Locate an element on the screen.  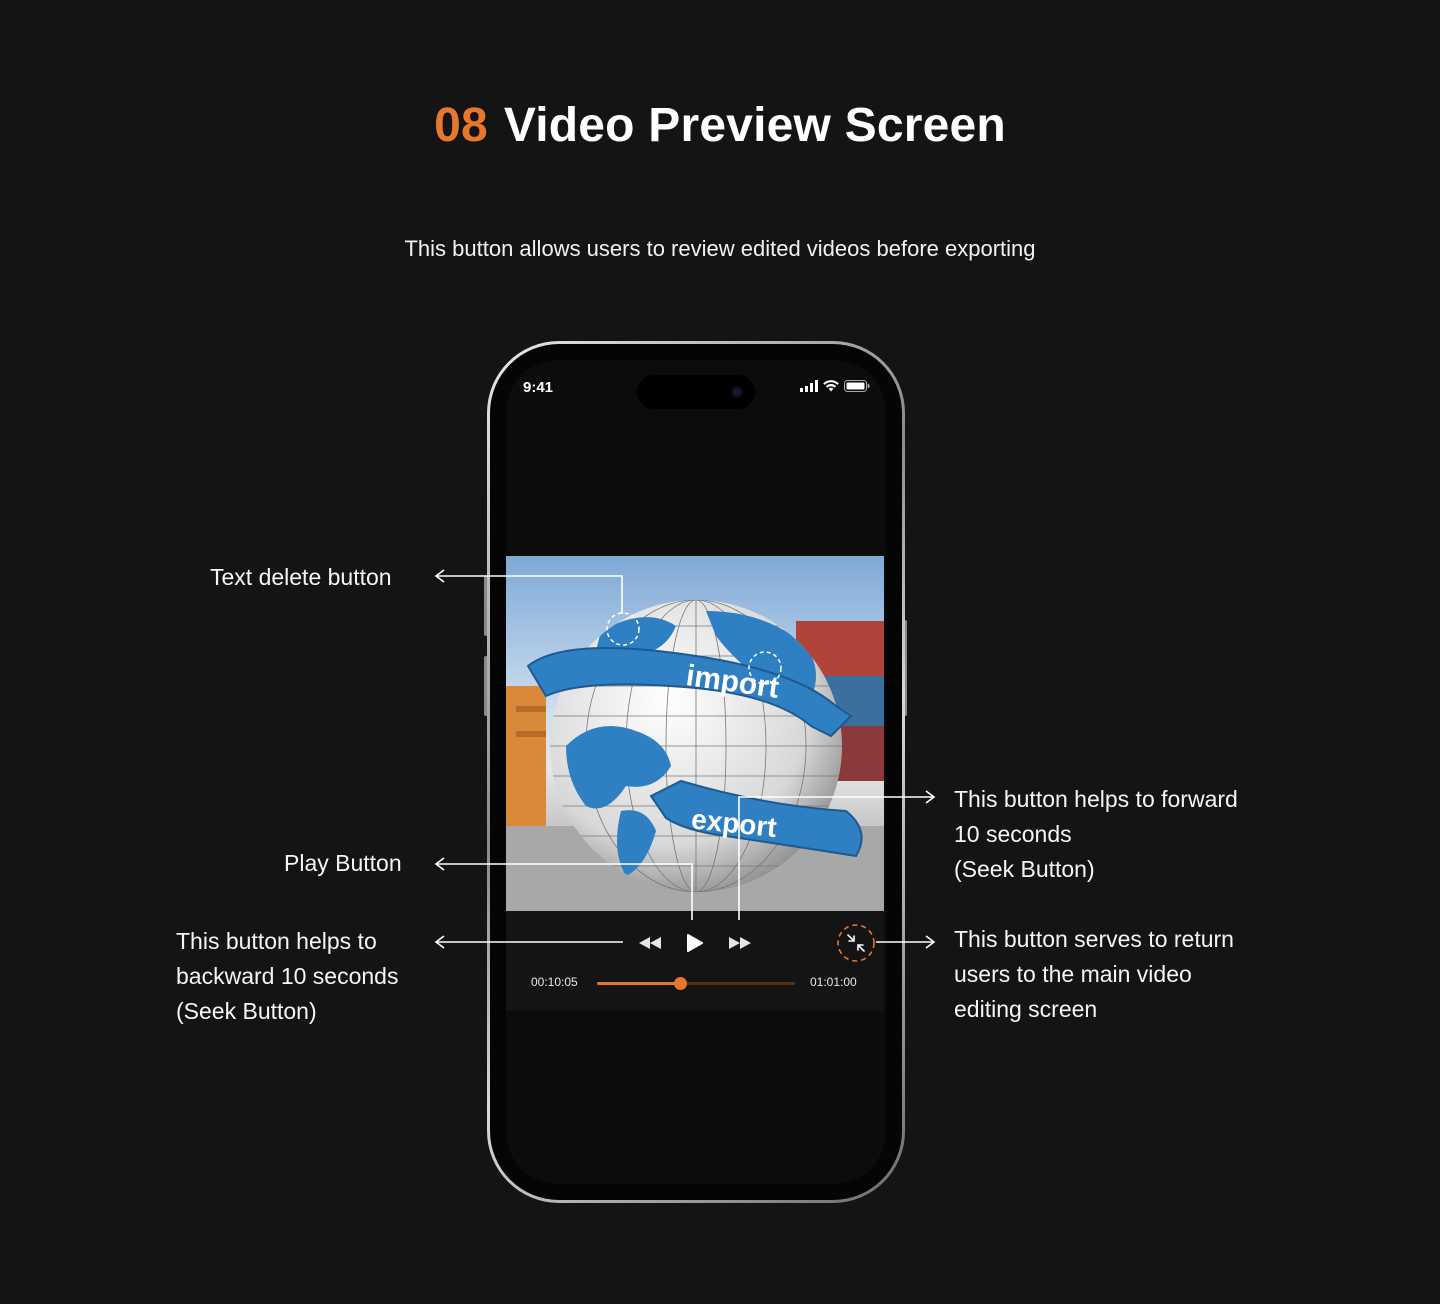
annotation-connectors is located at coordinates (685, 759).